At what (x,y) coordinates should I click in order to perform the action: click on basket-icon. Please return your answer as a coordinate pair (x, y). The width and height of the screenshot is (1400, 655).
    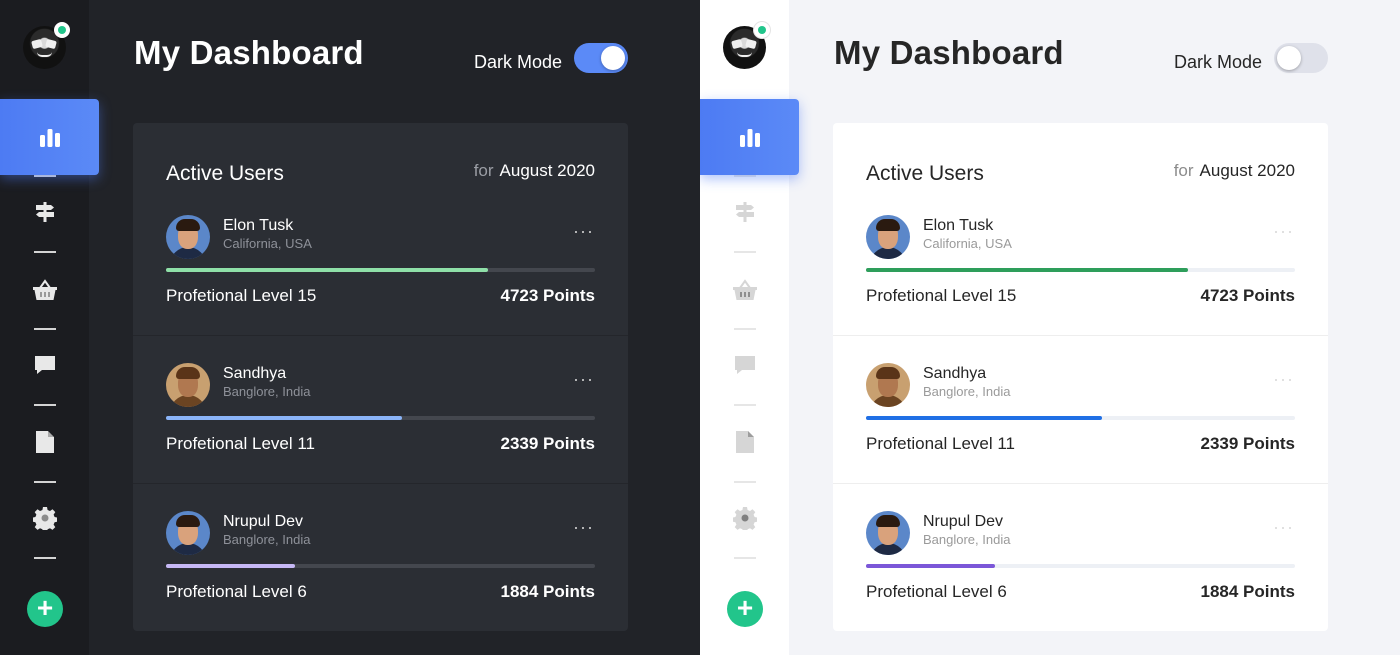
    Looking at the image, I should click on (45, 290).